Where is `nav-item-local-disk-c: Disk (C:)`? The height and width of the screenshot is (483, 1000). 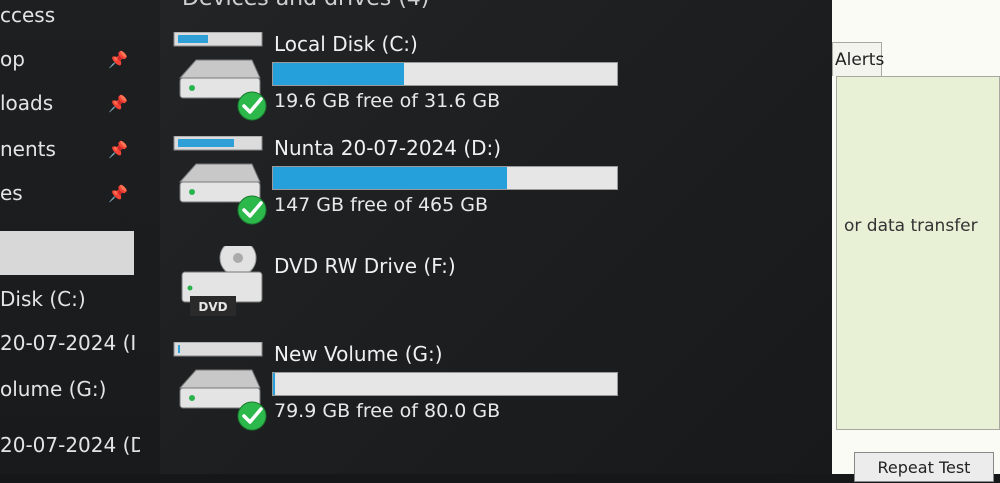 nav-item-local-disk-c: Disk (C:) is located at coordinates (70, 299).